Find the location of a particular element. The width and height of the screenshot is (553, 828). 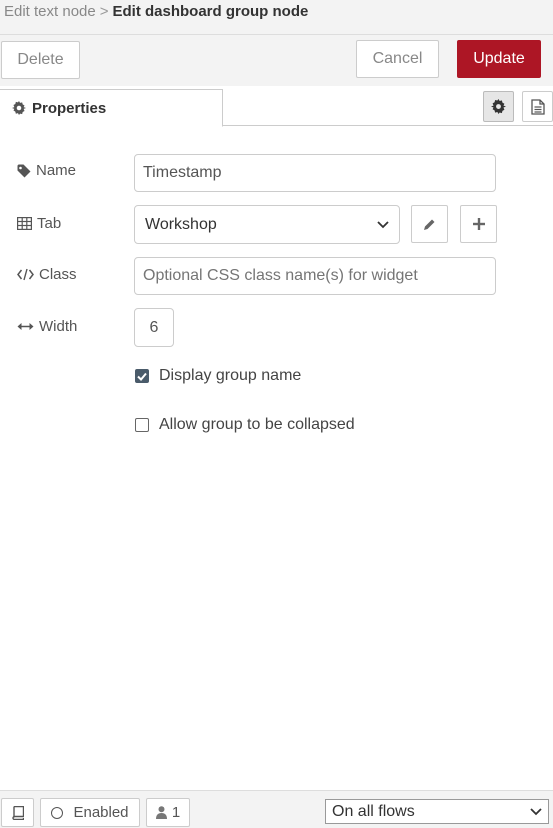

circle-icon is located at coordinates (57, 812).